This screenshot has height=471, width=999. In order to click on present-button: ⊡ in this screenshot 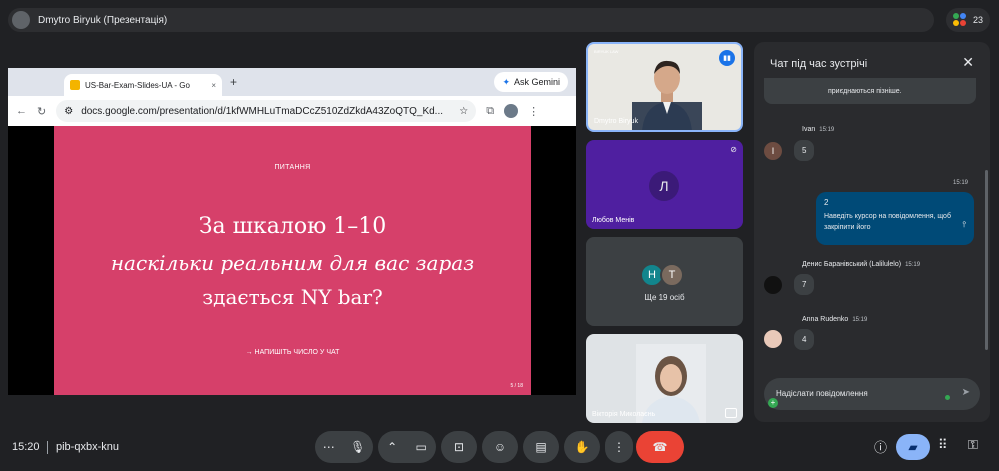, I will do `click(459, 447)`.